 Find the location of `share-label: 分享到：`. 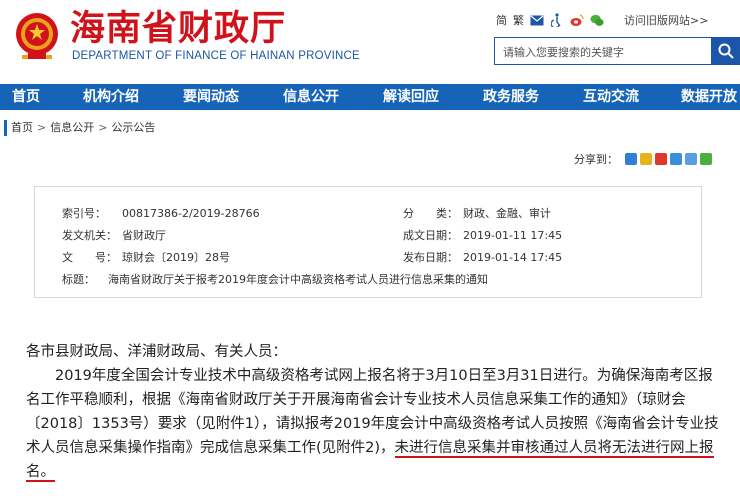

share-label: 分享到： is located at coordinates (596, 159).